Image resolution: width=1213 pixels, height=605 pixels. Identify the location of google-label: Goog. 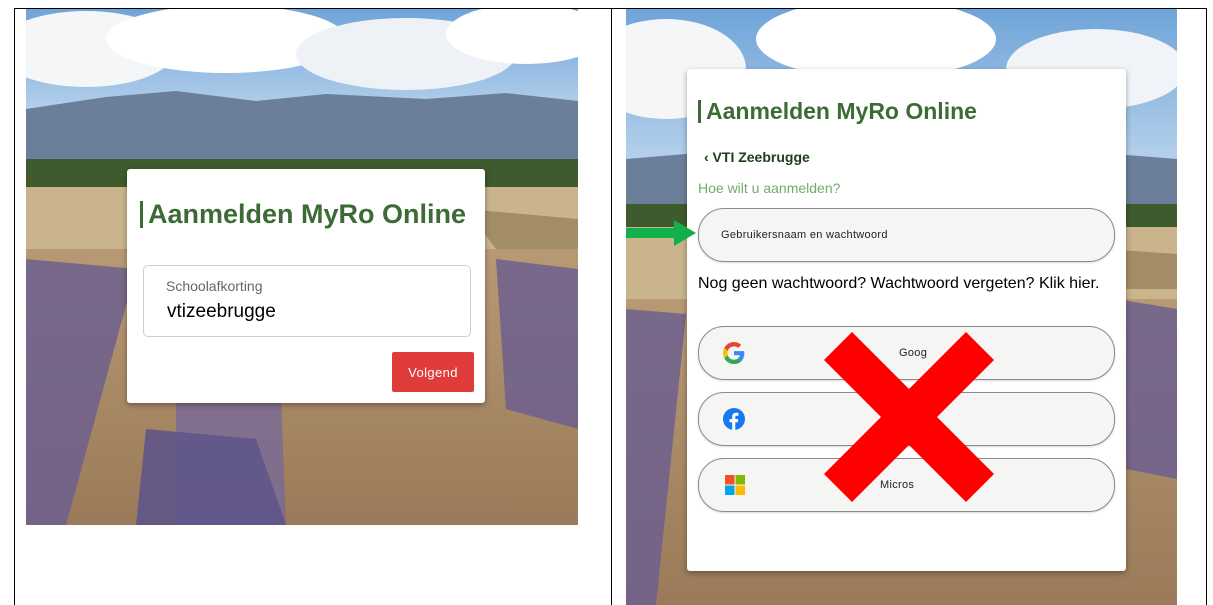
(913, 353).